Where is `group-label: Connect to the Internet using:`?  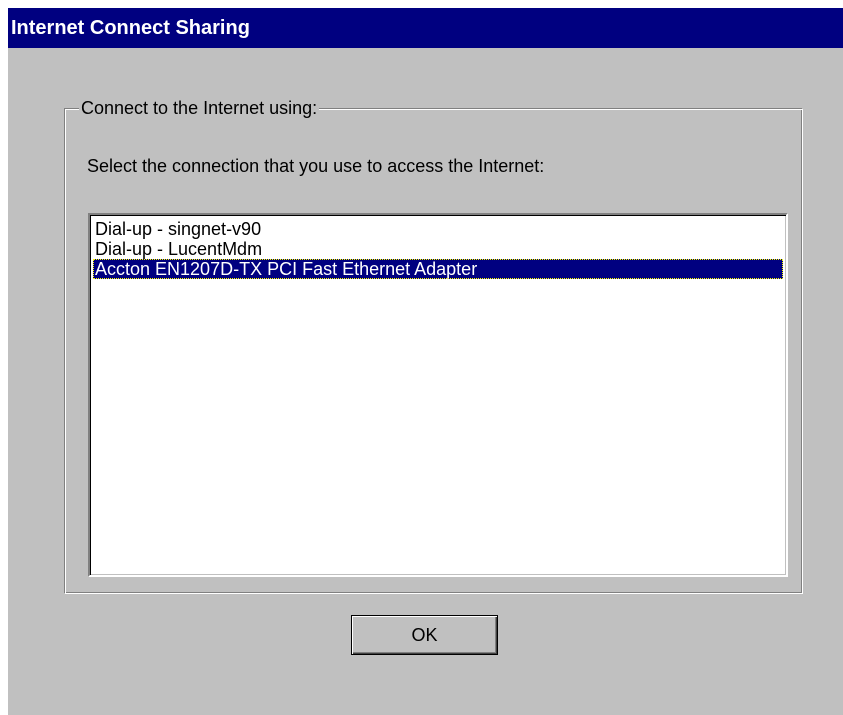 group-label: Connect to the Internet using: is located at coordinates (199, 108).